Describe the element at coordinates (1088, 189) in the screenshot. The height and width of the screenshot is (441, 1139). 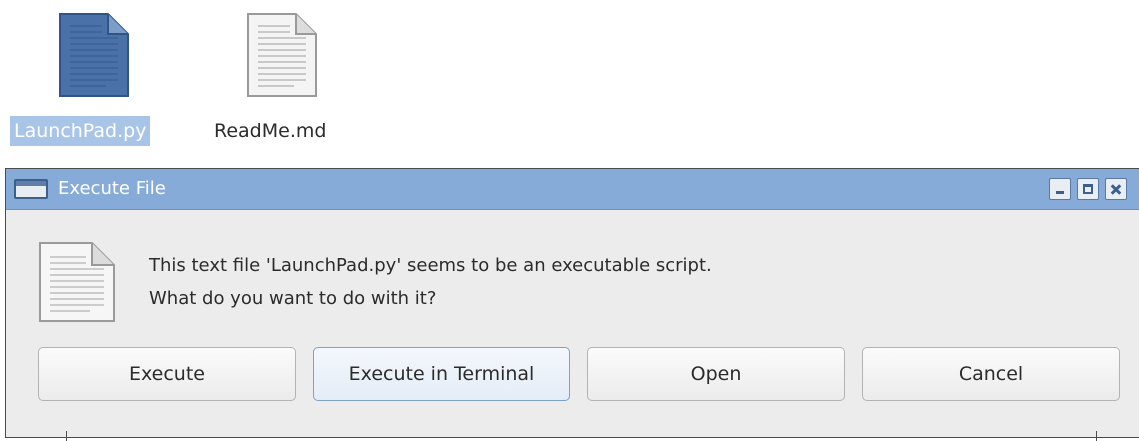
I see `maximize-button` at that location.